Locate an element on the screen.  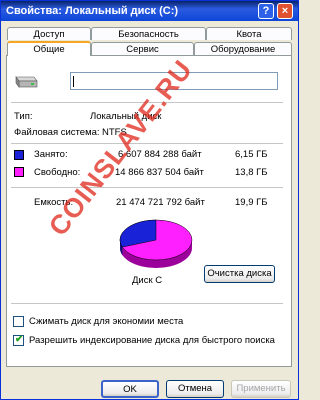
ok-button: OK is located at coordinates (130, 389).